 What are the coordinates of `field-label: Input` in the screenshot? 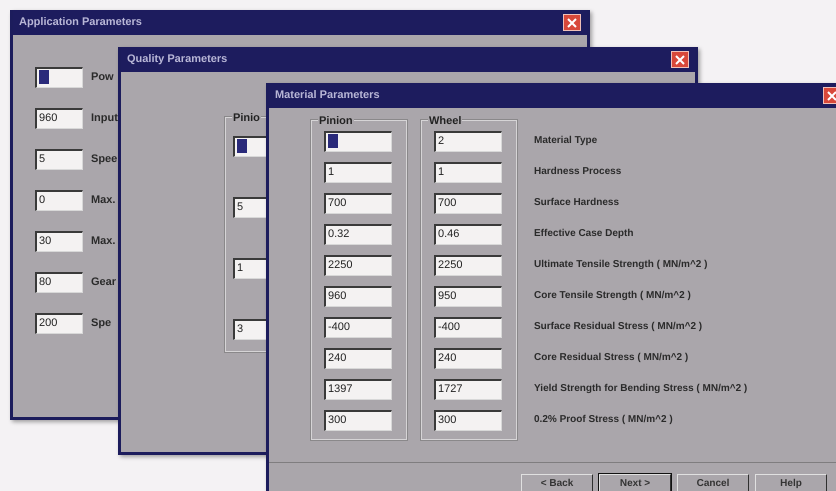 It's located at (104, 118).